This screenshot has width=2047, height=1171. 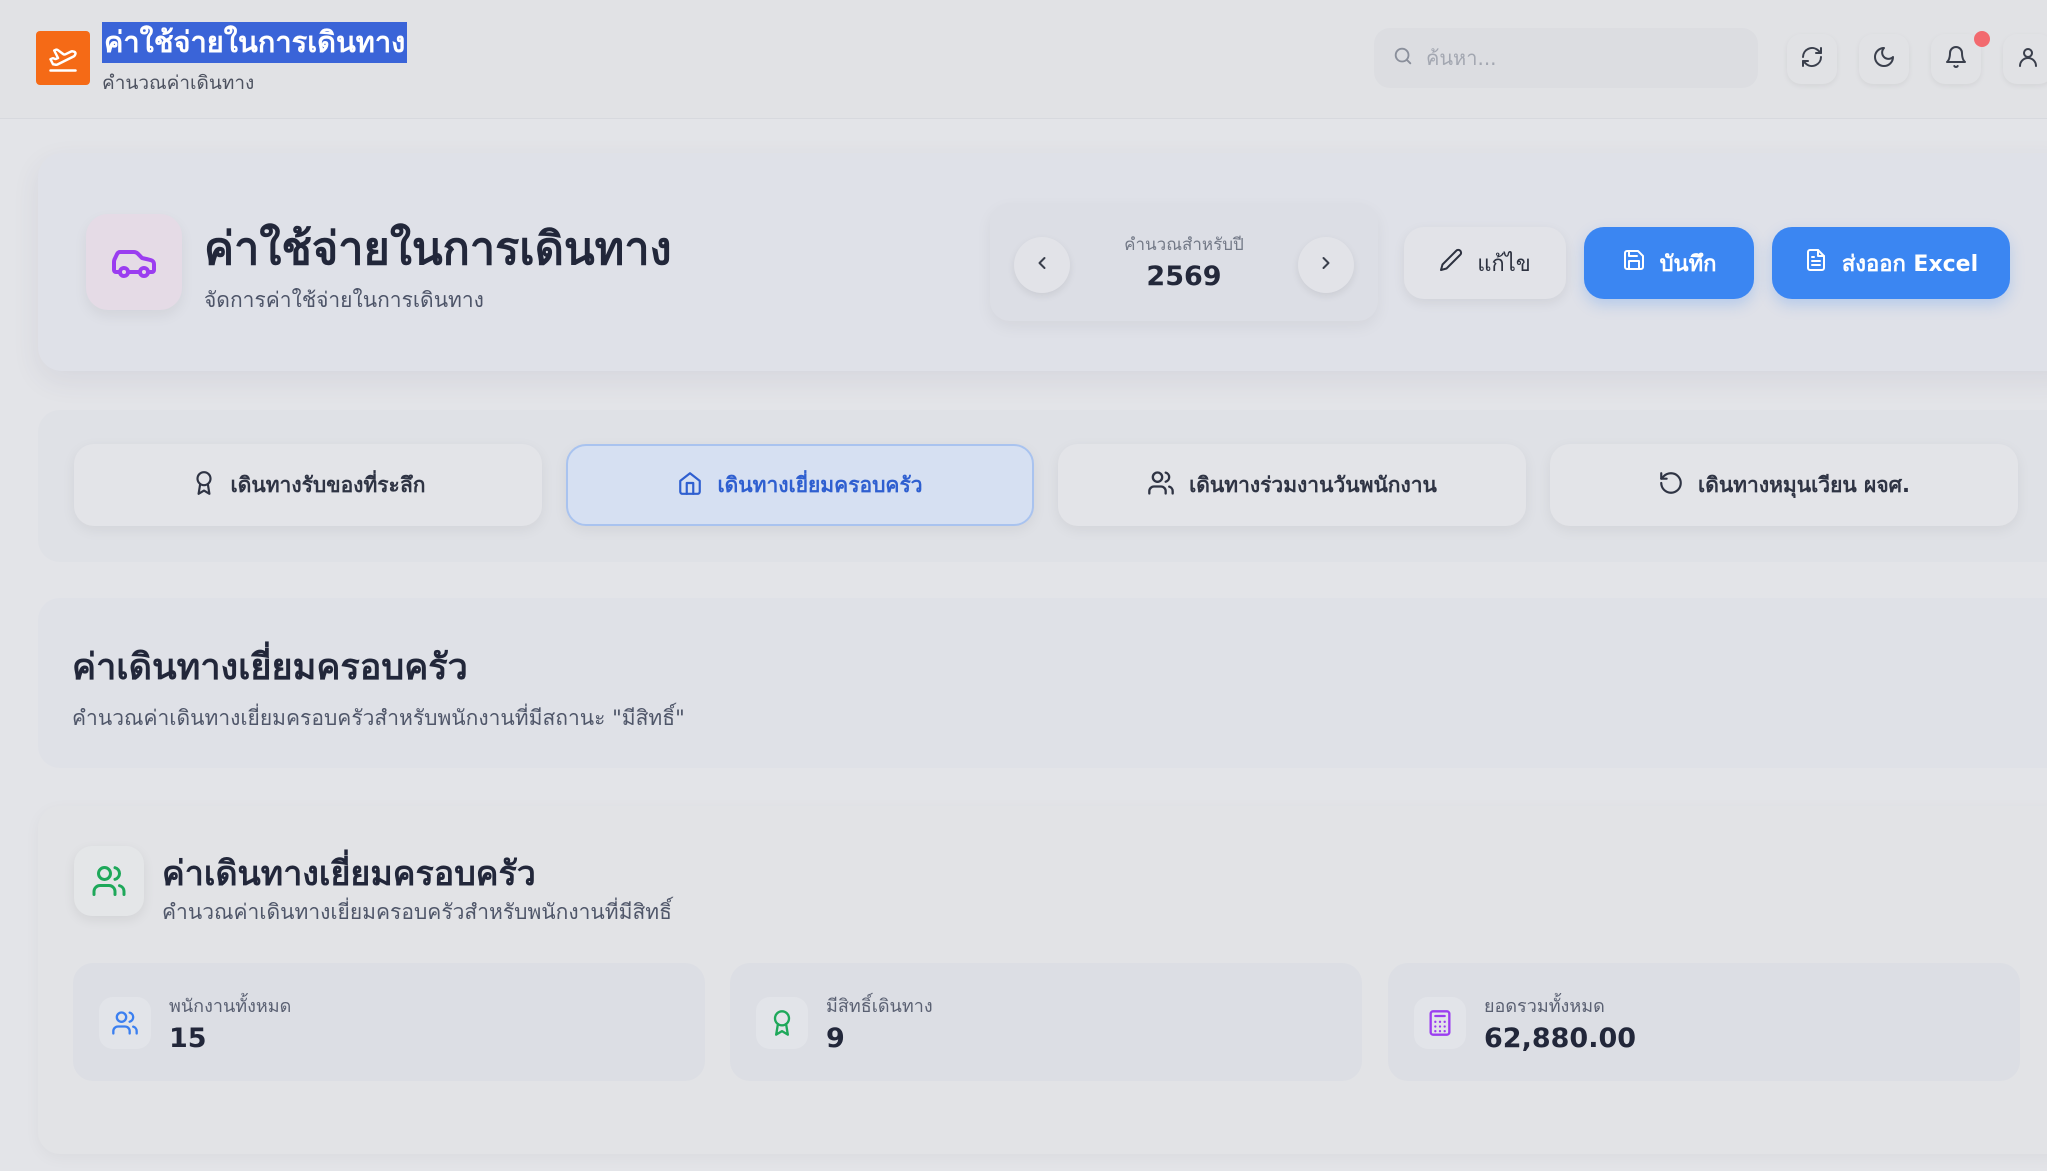 What do you see at coordinates (134, 262) in the screenshot?
I see `car-icon` at bounding box center [134, 262].